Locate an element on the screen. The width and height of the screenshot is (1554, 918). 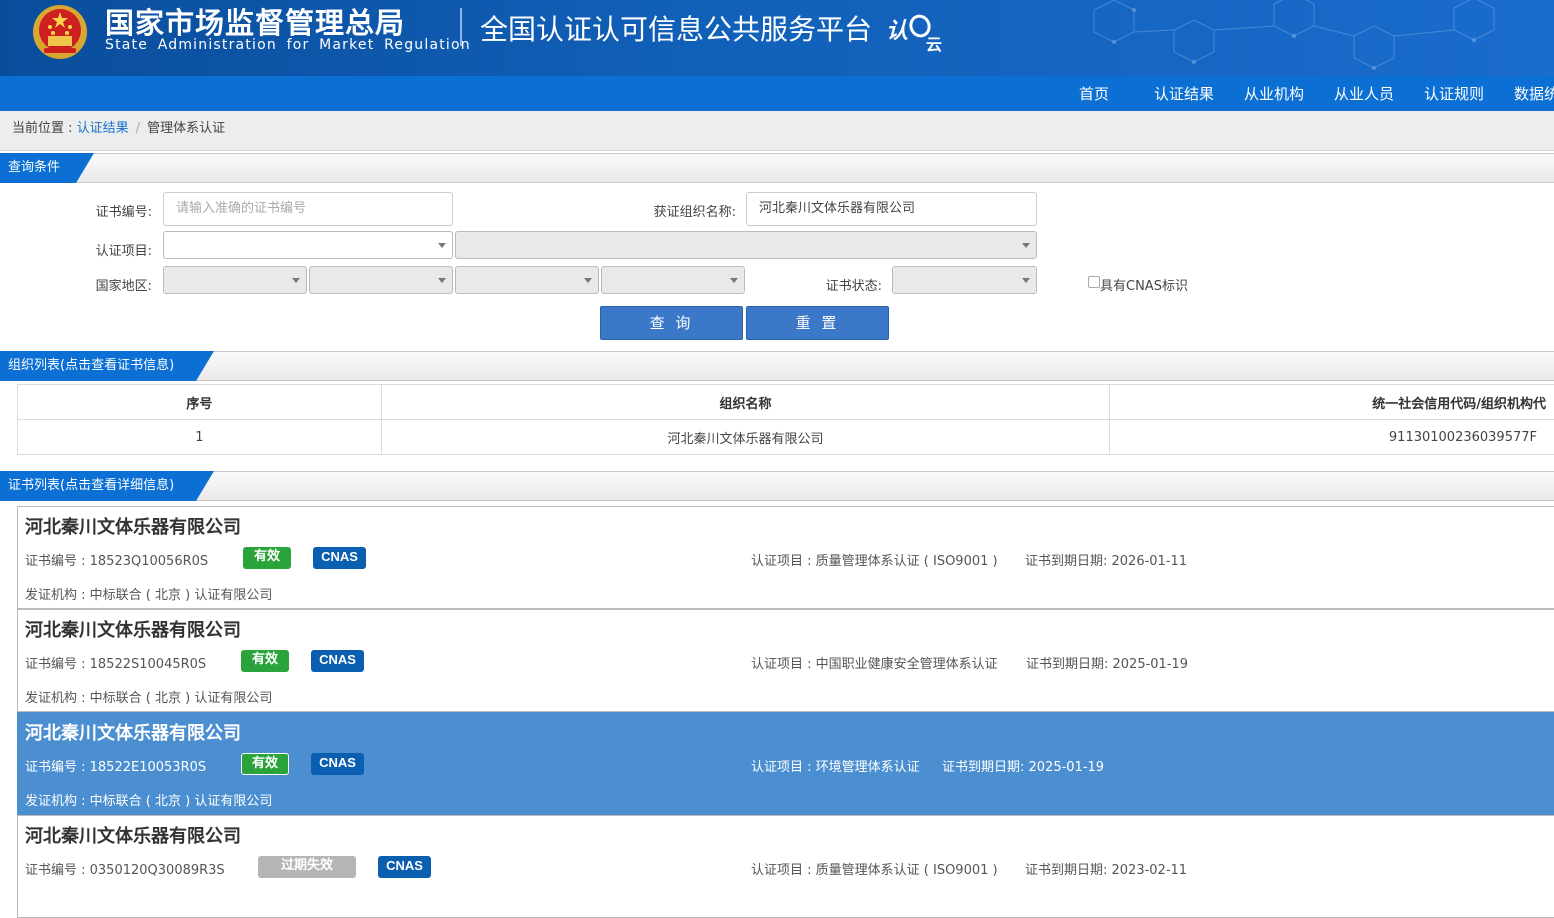
national-emblem-icon is located at coordinates (60, 32).